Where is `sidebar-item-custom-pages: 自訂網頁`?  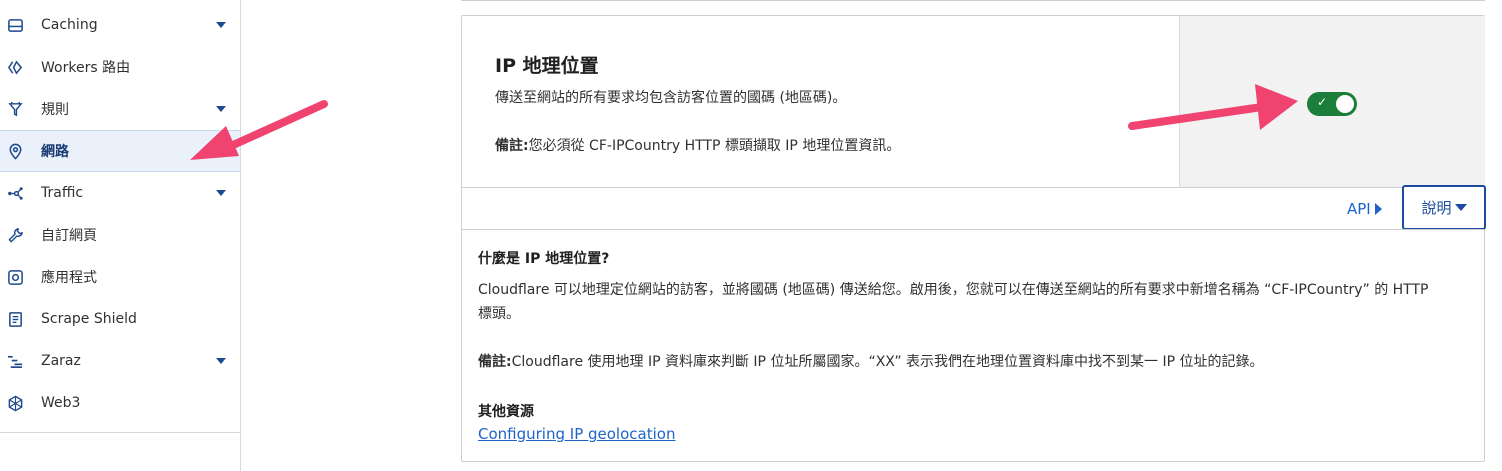 sidebar-item-custom-pages: 自訂網頁 is located at coordinates (120, 235).